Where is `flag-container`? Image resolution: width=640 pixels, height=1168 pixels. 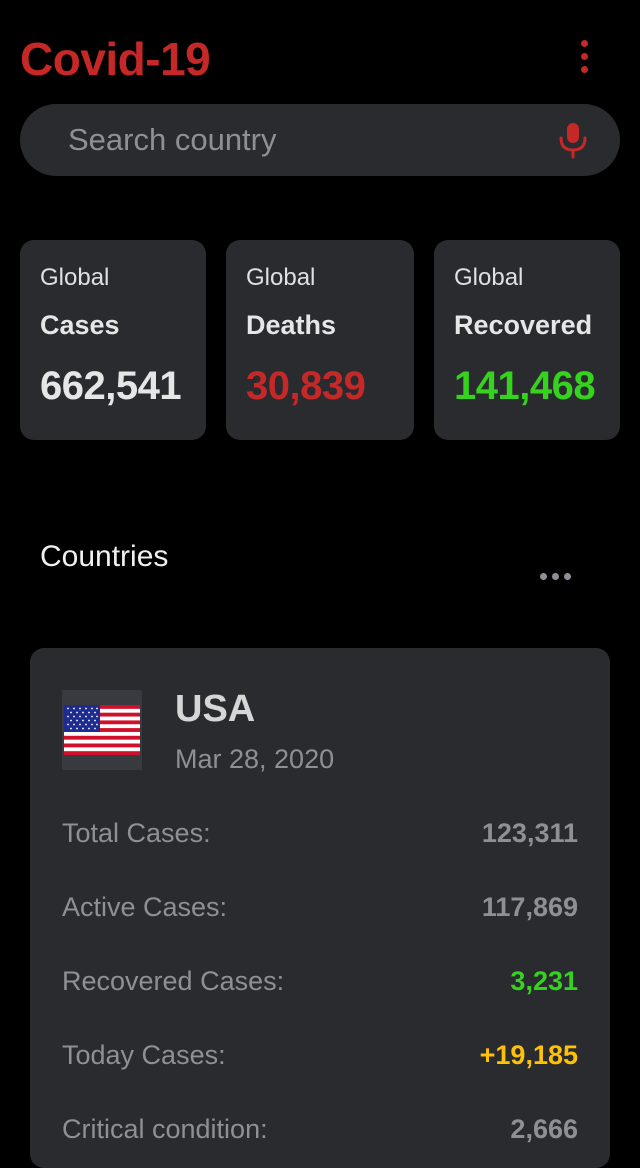
flag-container is located at coordinates (102, 730).